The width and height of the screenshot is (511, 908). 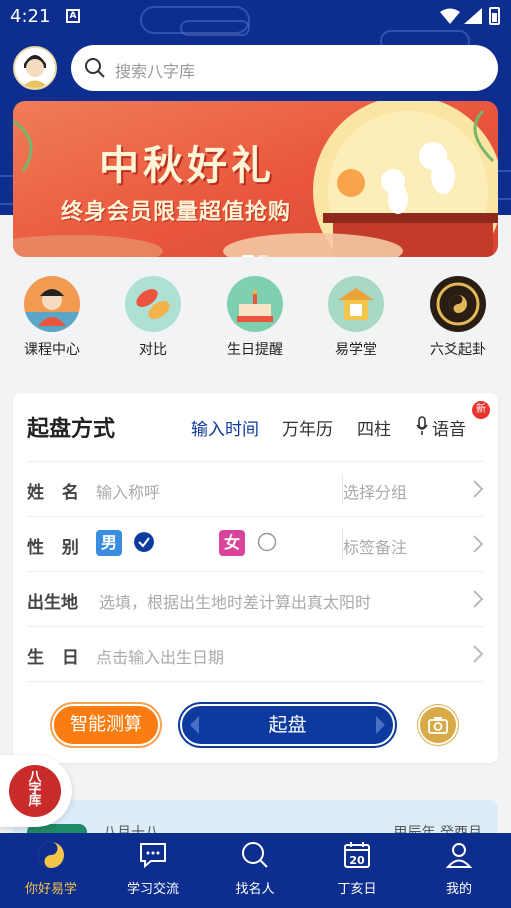 What do you see at coordinates (375, 546) in the screenshot?
I see `tag-note-input: 标签备注` at bounding box center [375, 546].